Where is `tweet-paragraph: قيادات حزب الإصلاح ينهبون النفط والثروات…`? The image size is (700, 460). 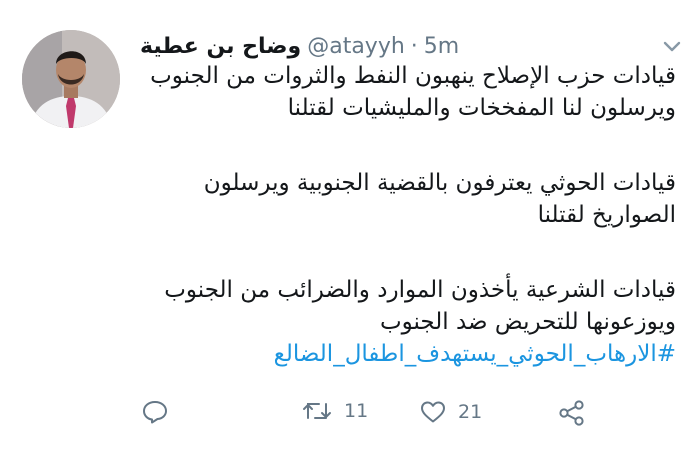 tweet-paragraph: قيادات حزب الإصلاح ينهبون النفط والثروات… is located at coordinates (408, 92).